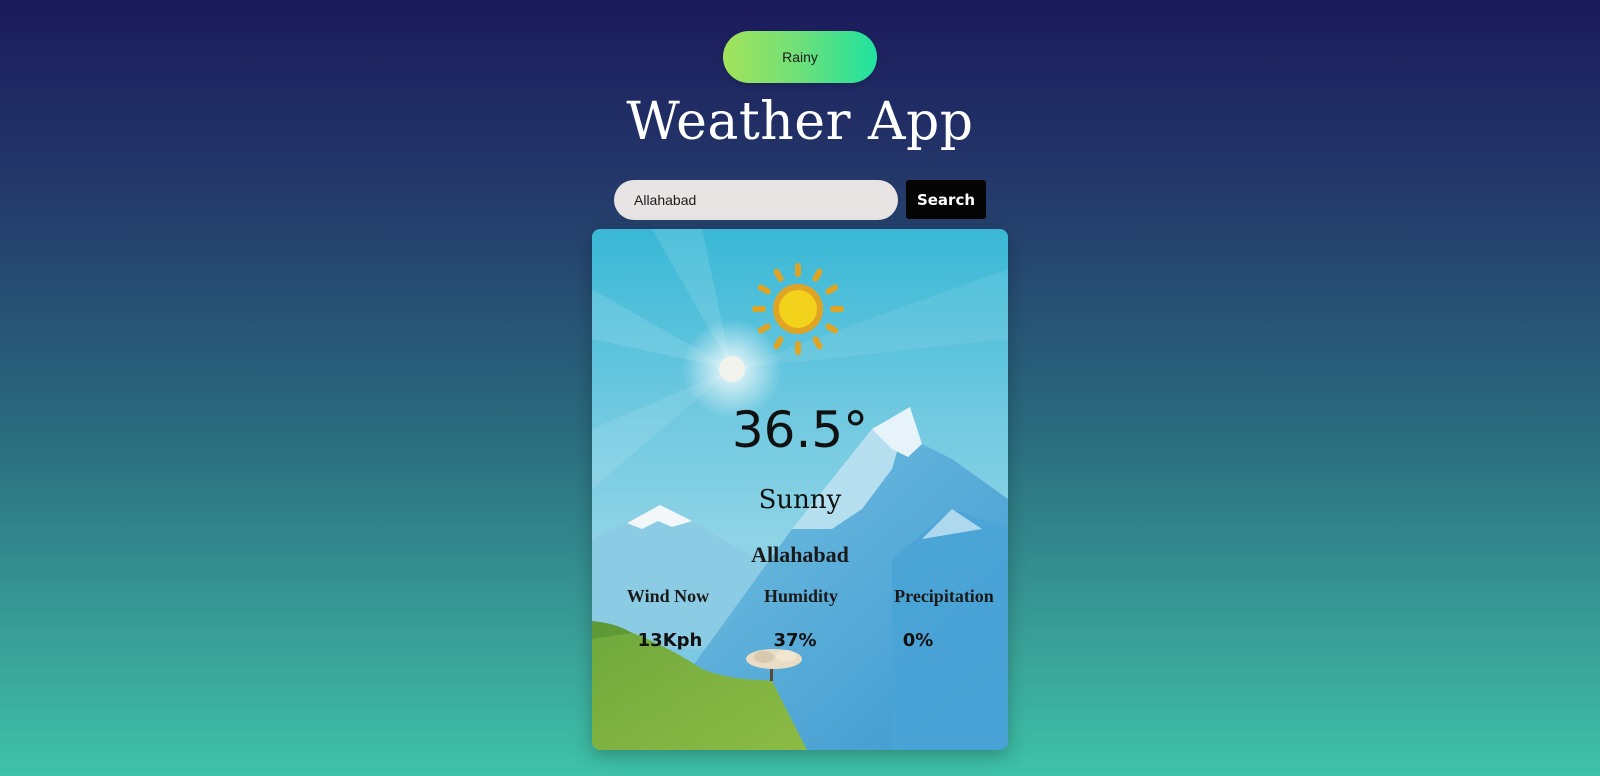 Image resolution: width=1600 pixels, height=776 pixels. I want to click on precipitation-value: 0%, so click(918, 640).